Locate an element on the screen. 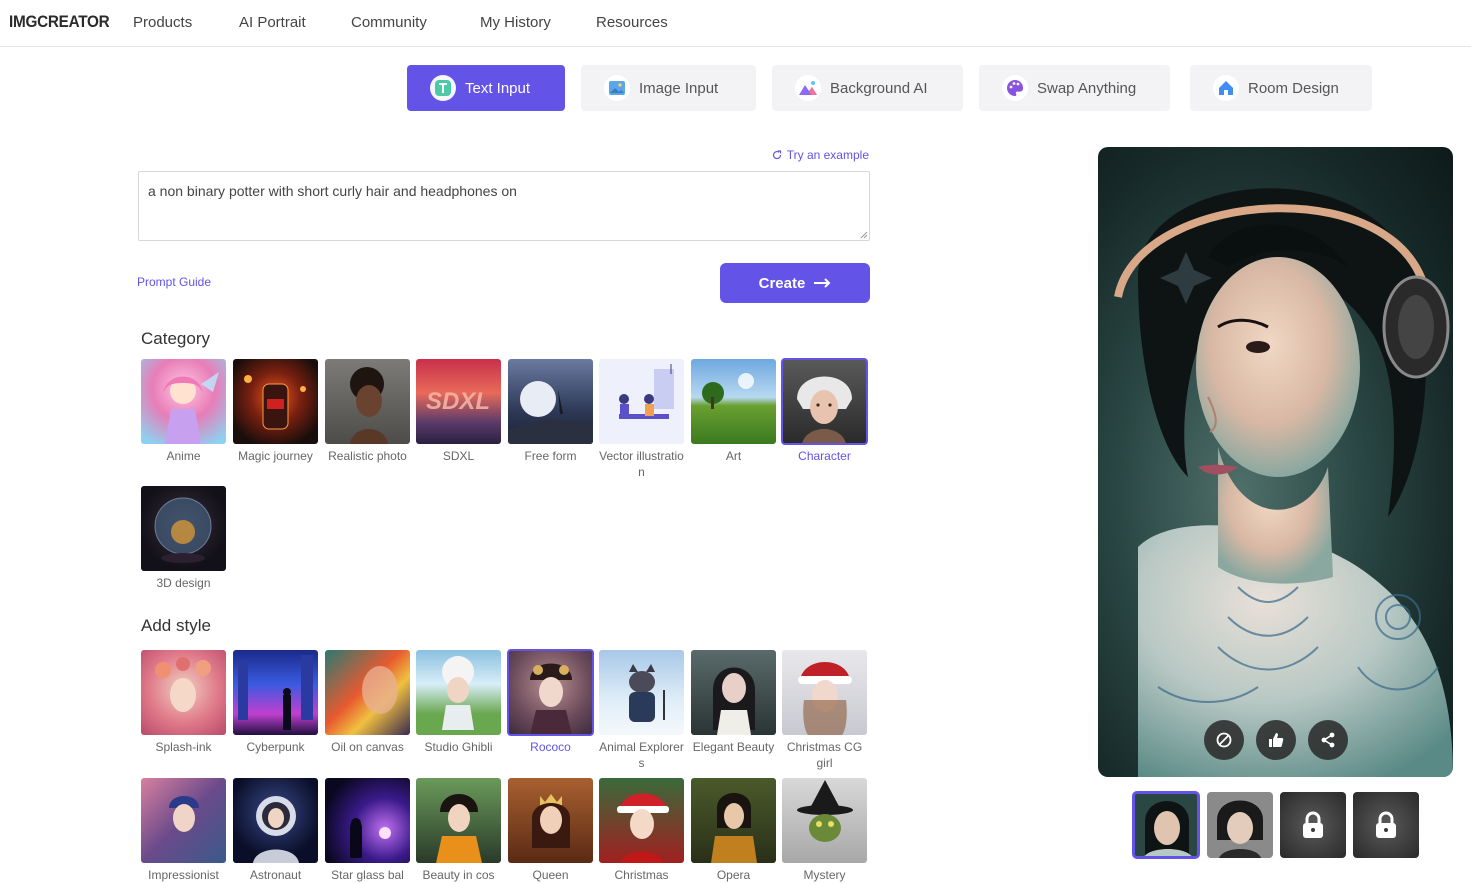 The image size is (1471, 883). category-label: Realistic photo is located at coordinates (367, 456).